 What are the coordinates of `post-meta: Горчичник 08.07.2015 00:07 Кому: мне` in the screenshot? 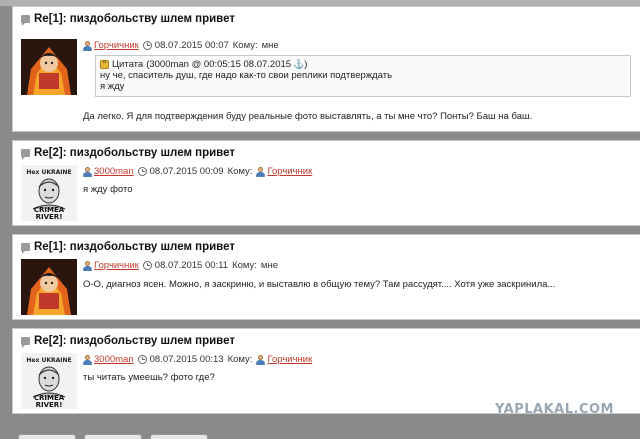 It's located at (181, 45).